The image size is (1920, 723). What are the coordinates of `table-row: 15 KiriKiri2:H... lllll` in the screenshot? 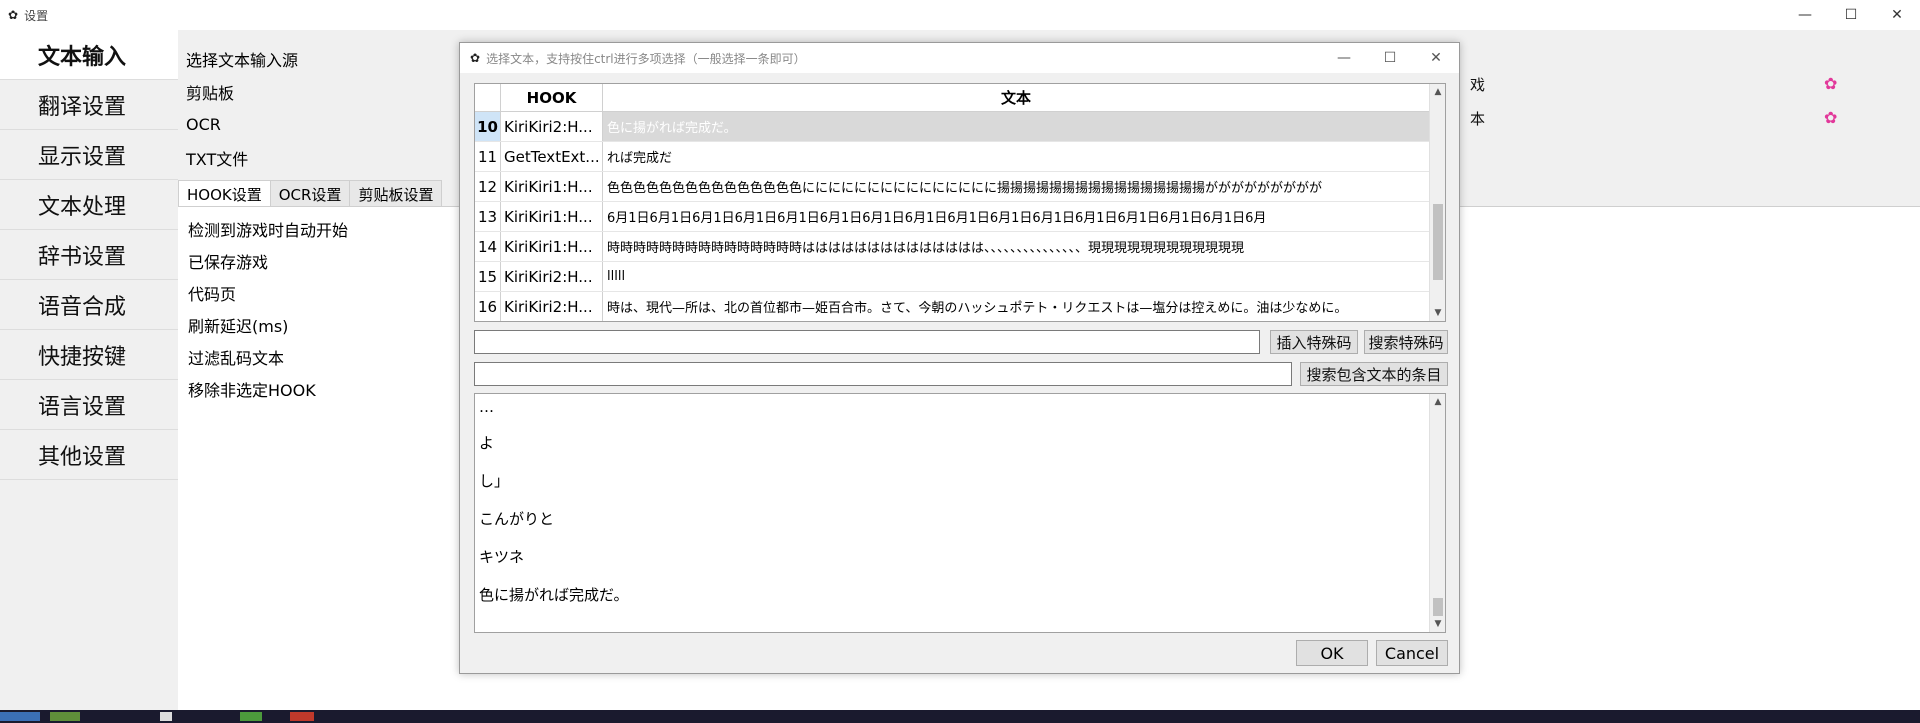 It's located at (952, 277).